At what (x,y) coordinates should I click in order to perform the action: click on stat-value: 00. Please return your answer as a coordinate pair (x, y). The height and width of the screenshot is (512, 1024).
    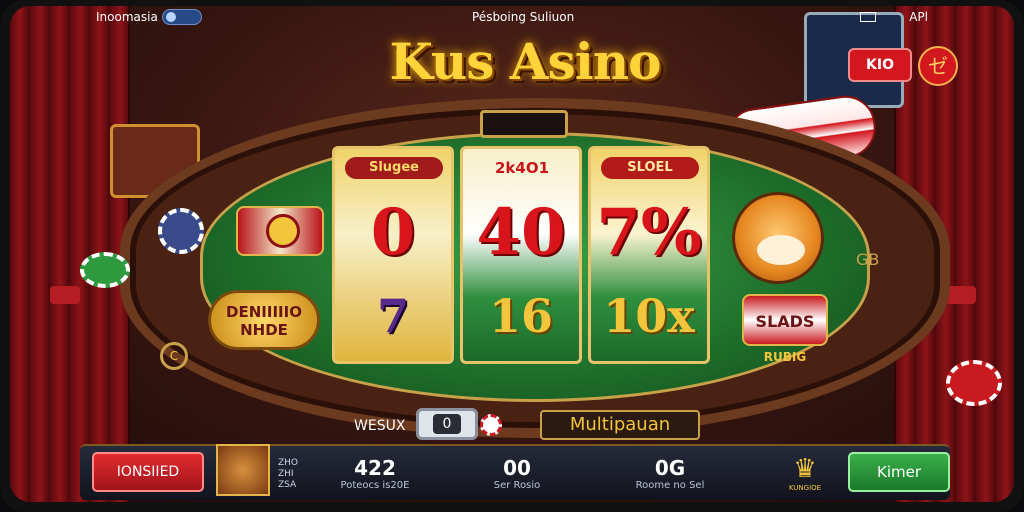
    Looking at the image, I should click on (517, 468).